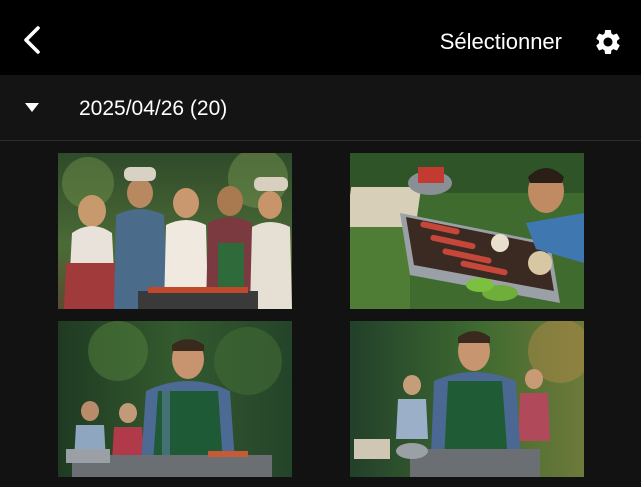 The width and height of the screenshot is (641, 487). Describe the element at coordinates (501, 42) in the screenshot. I see `select-button: Sélectionner` at that location.